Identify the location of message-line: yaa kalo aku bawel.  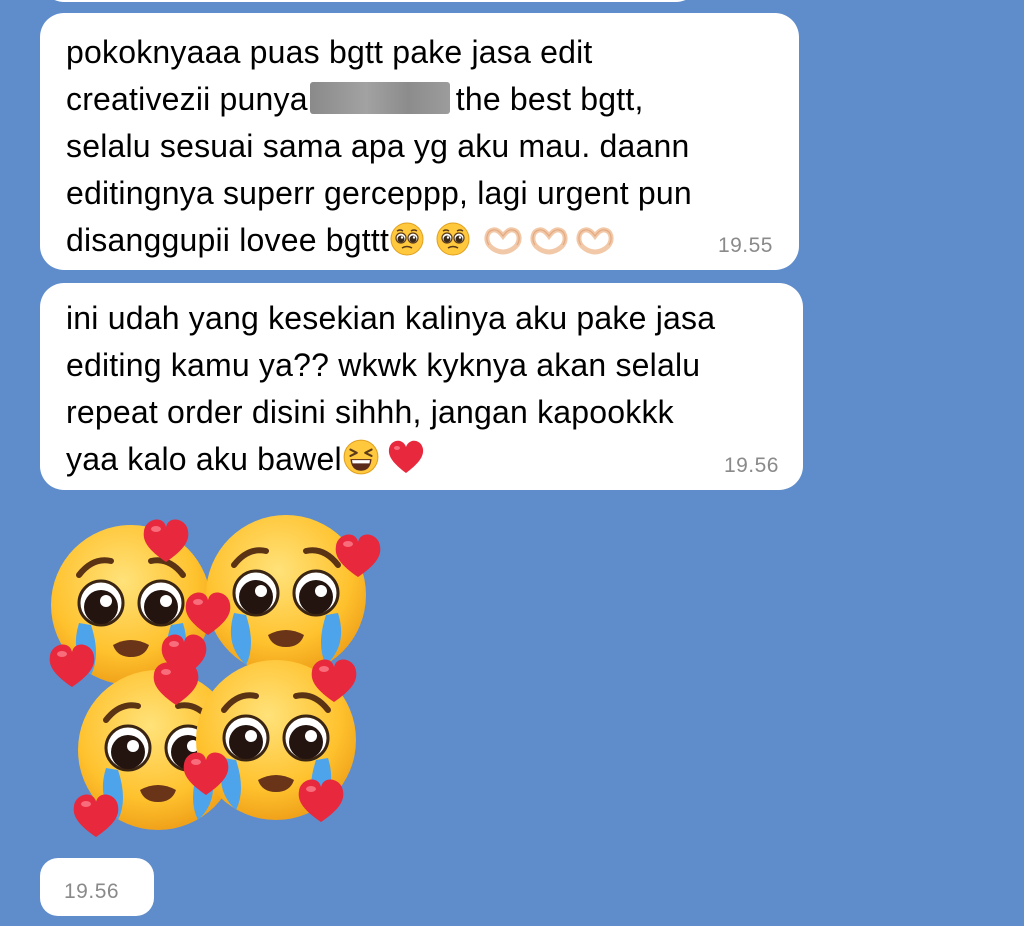
(421, 462).